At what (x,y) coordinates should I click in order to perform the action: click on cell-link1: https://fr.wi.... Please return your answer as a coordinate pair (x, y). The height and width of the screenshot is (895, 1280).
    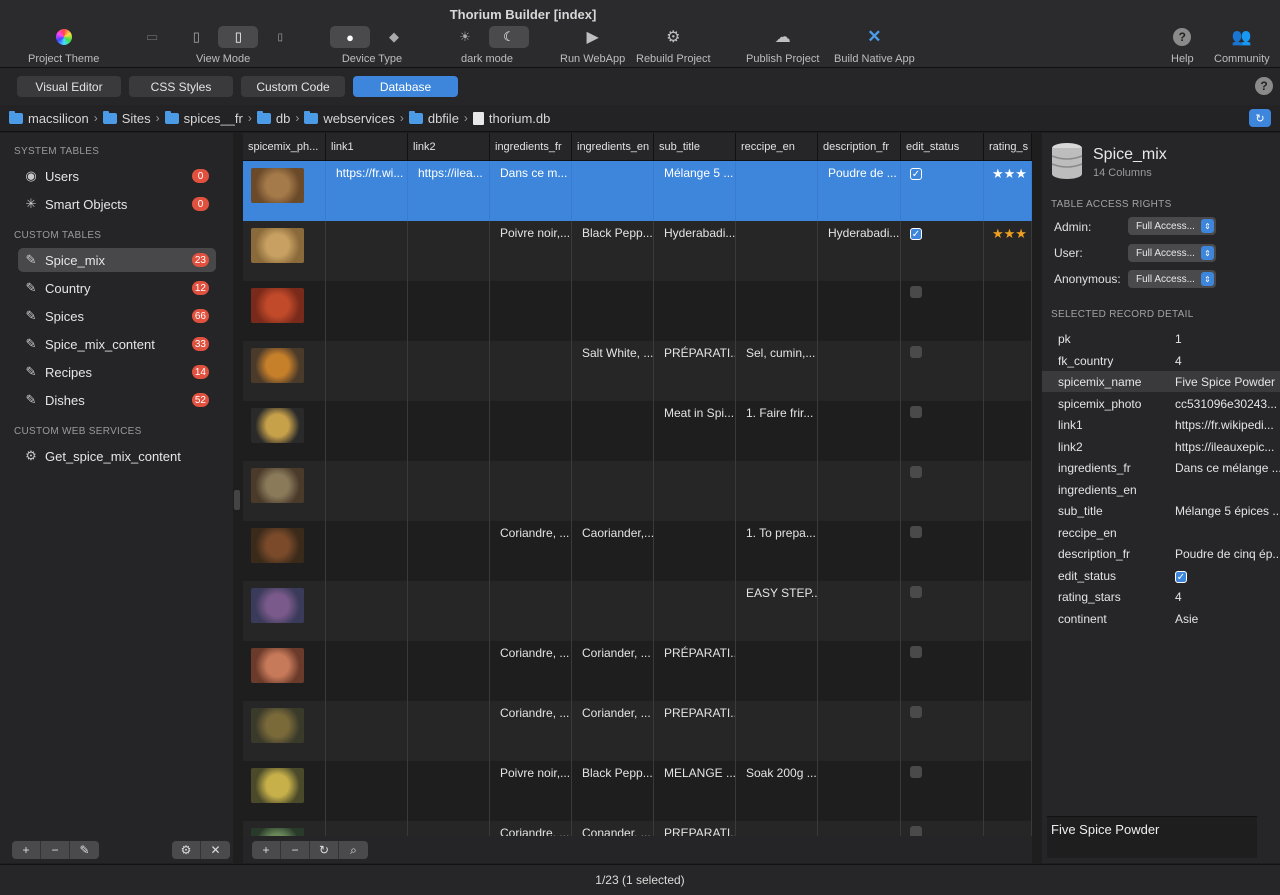
    Looking at the image, I should click on (367, 191).